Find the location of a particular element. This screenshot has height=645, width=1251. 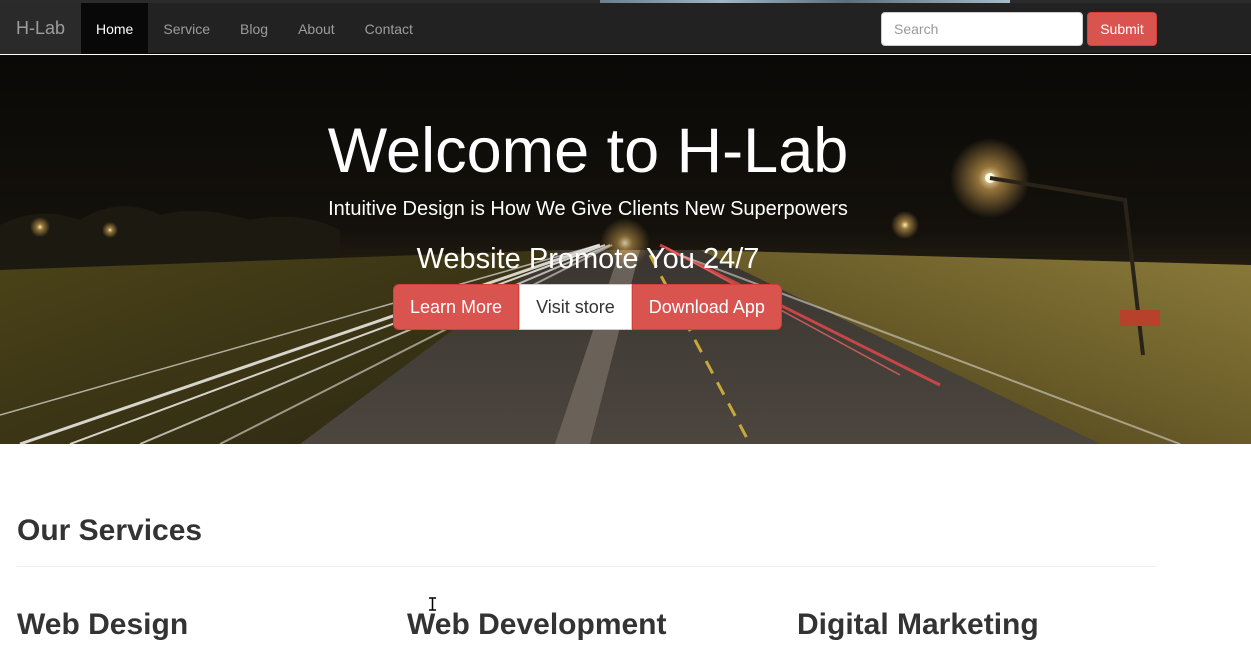

search-input is located at coordinates (982, 29).